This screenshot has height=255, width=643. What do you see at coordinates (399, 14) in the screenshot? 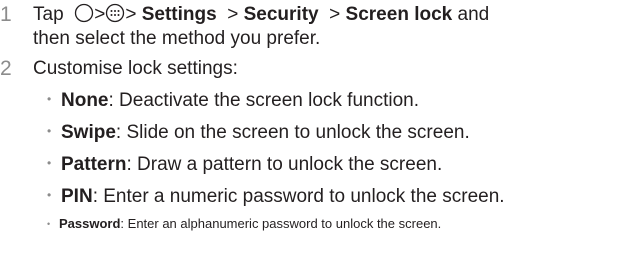
I see `screen-lock-label: Screen lock` at bounding box center [399, 14].